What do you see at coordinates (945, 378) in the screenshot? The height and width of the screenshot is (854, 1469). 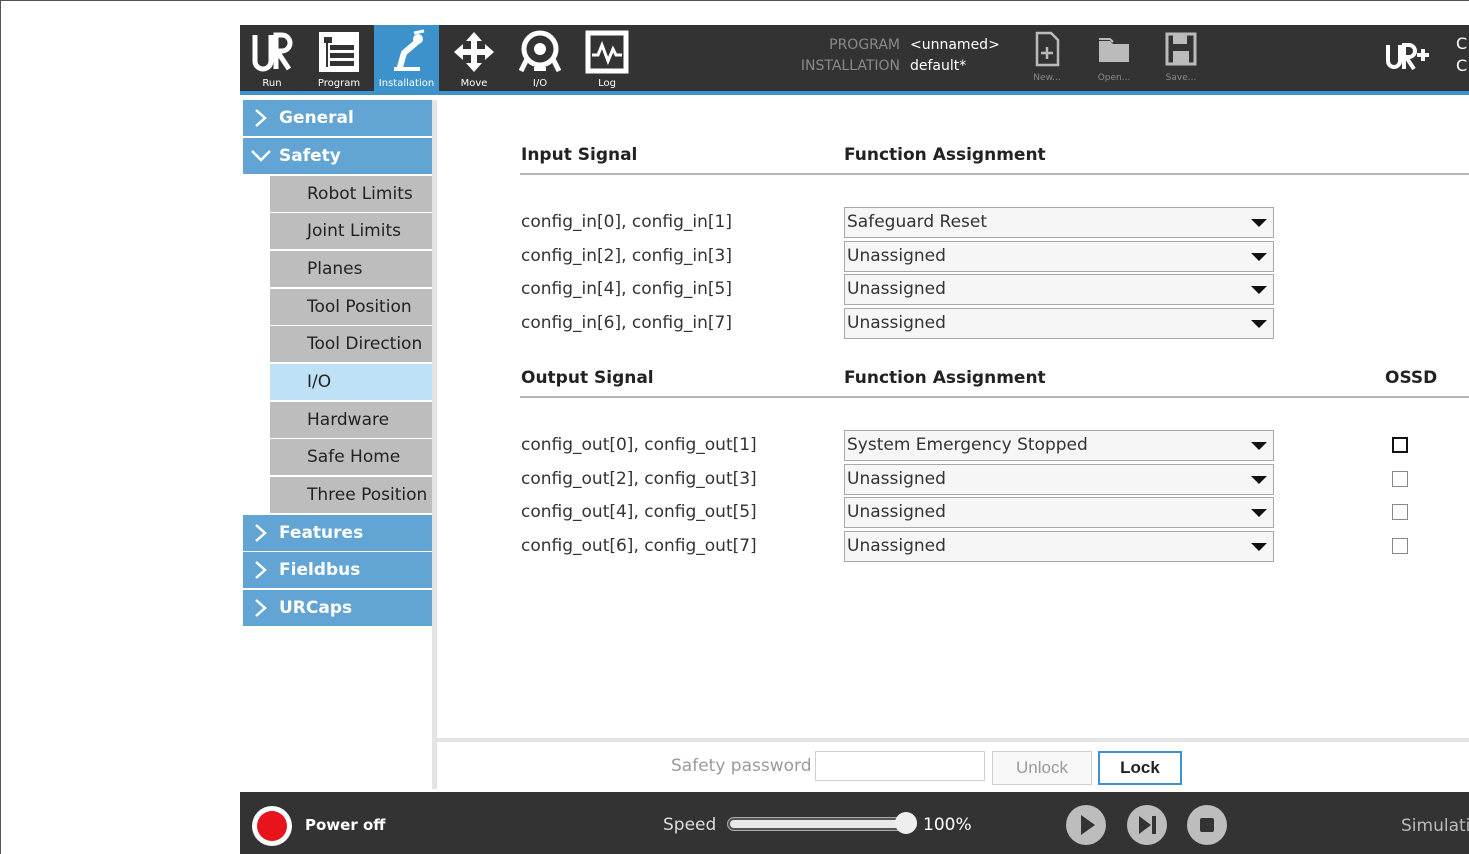 I see `output-function-header: Function Assignment` at bounding box center [945, 378].